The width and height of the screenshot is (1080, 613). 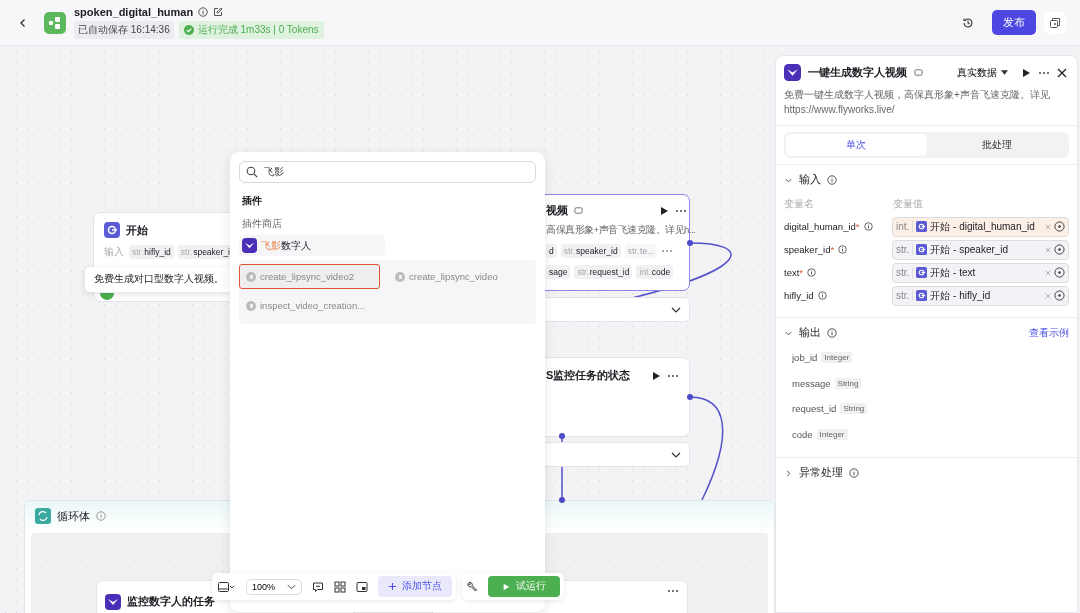 What do you see at coordinates (809, 249) in the screenshot?
I see `variable-name: speaker_id*` at bounding box center [809, 249].